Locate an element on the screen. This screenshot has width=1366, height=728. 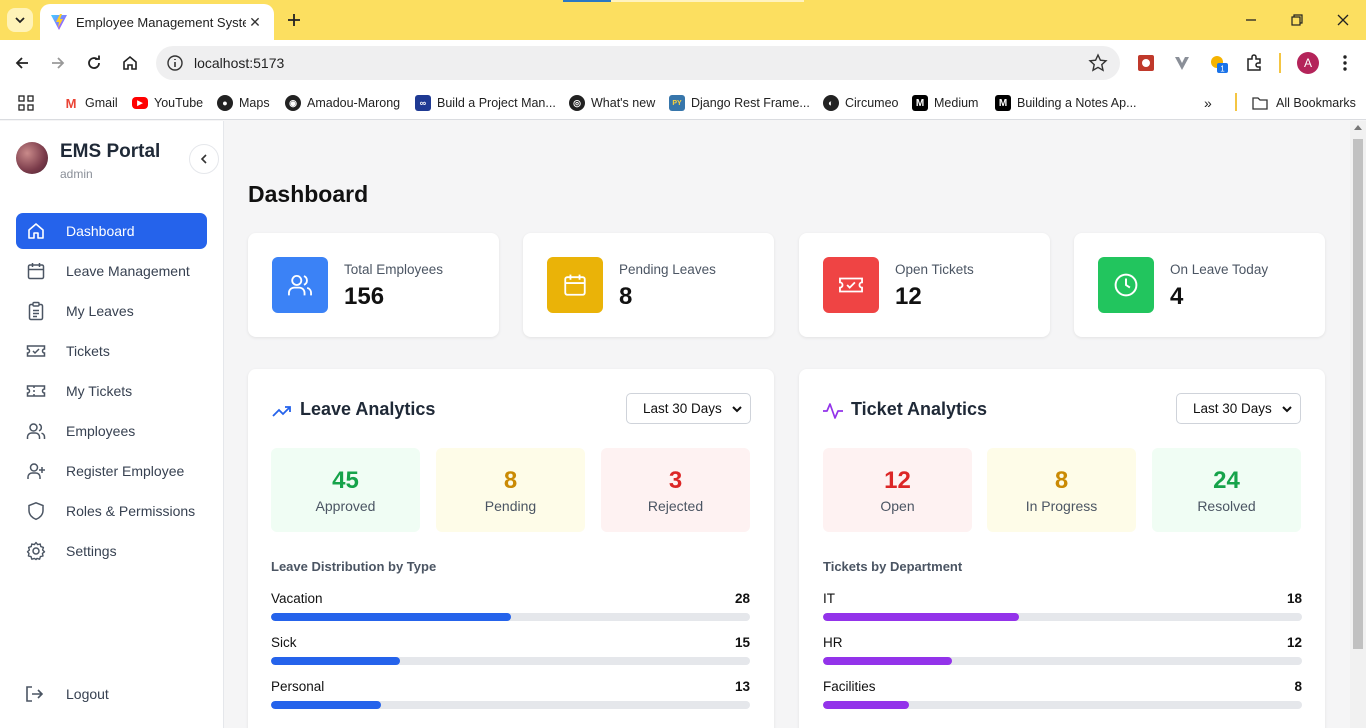
scroll-thumb is located at coordinates (1358, 394).